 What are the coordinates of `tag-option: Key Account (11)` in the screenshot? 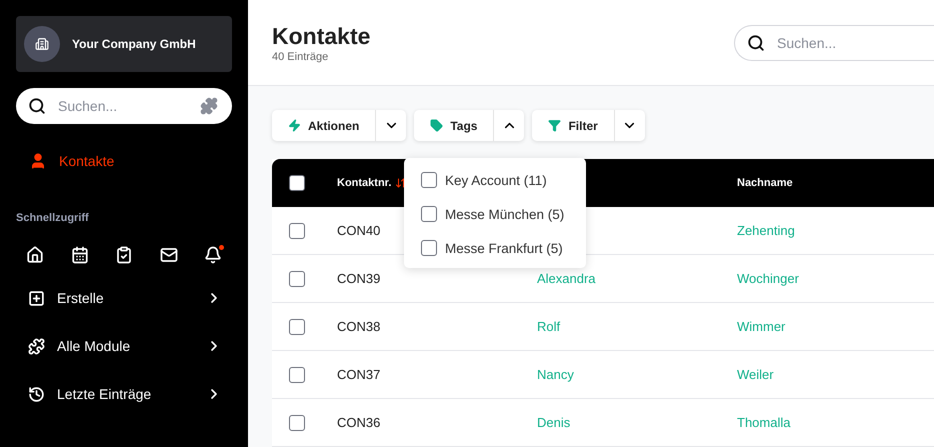 It's located at (495, 180).